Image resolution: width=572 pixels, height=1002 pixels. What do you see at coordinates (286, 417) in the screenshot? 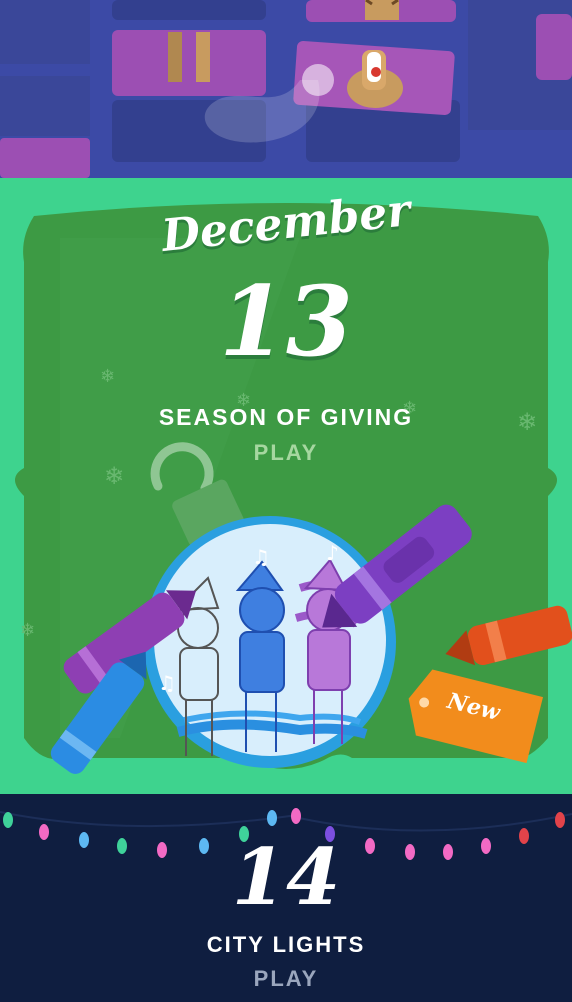
I see `day-title: SEASON OF GIVING` at bounding box center [286, 417].